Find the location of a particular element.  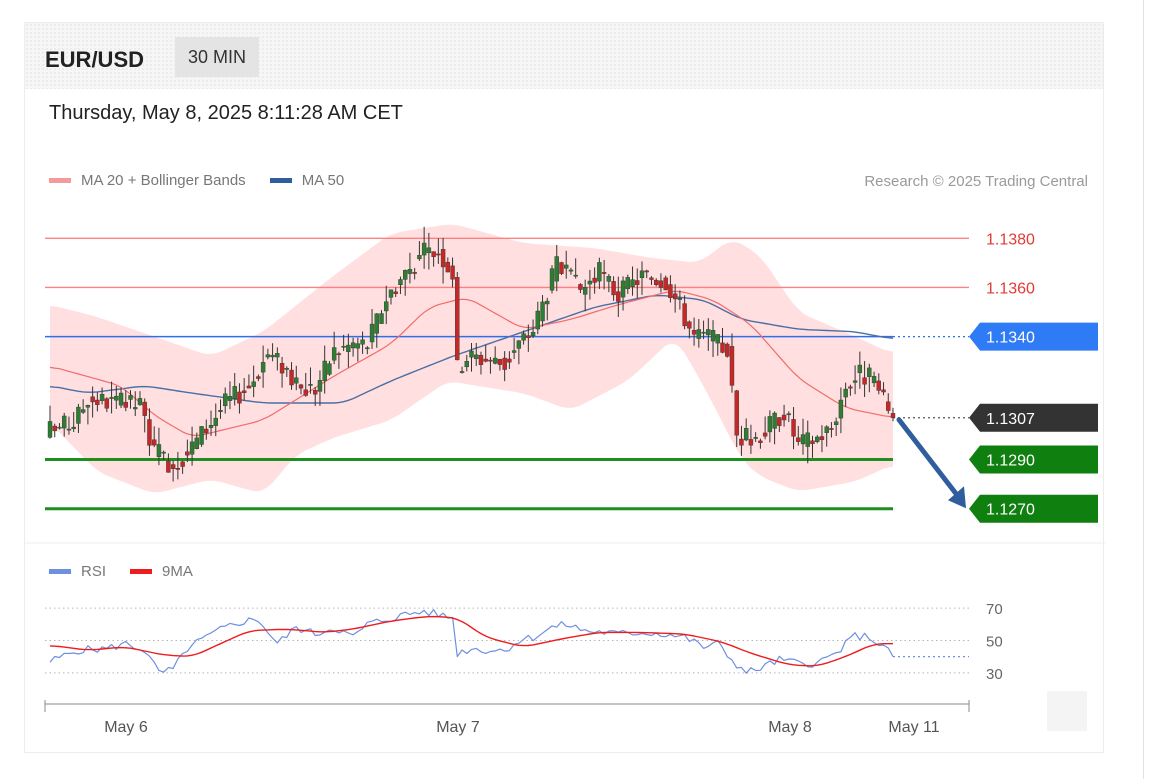

date-label: May 8 is located at coordinates (790, 727).